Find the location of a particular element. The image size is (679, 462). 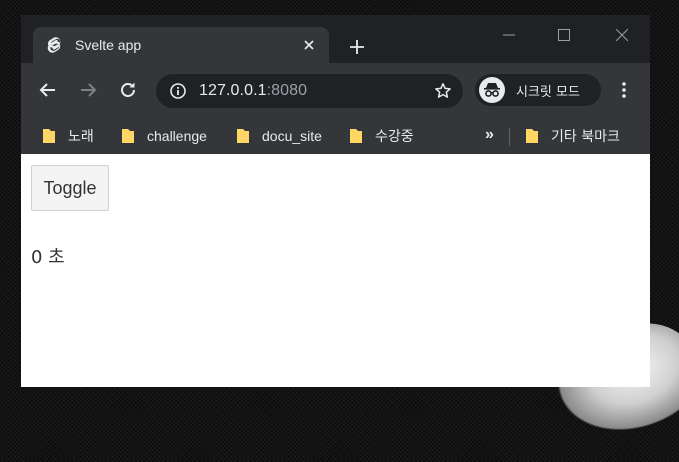

browser-toolbar: 127.0.0.1:8080 시크릿 모드 is located at coordinates (335, 91).